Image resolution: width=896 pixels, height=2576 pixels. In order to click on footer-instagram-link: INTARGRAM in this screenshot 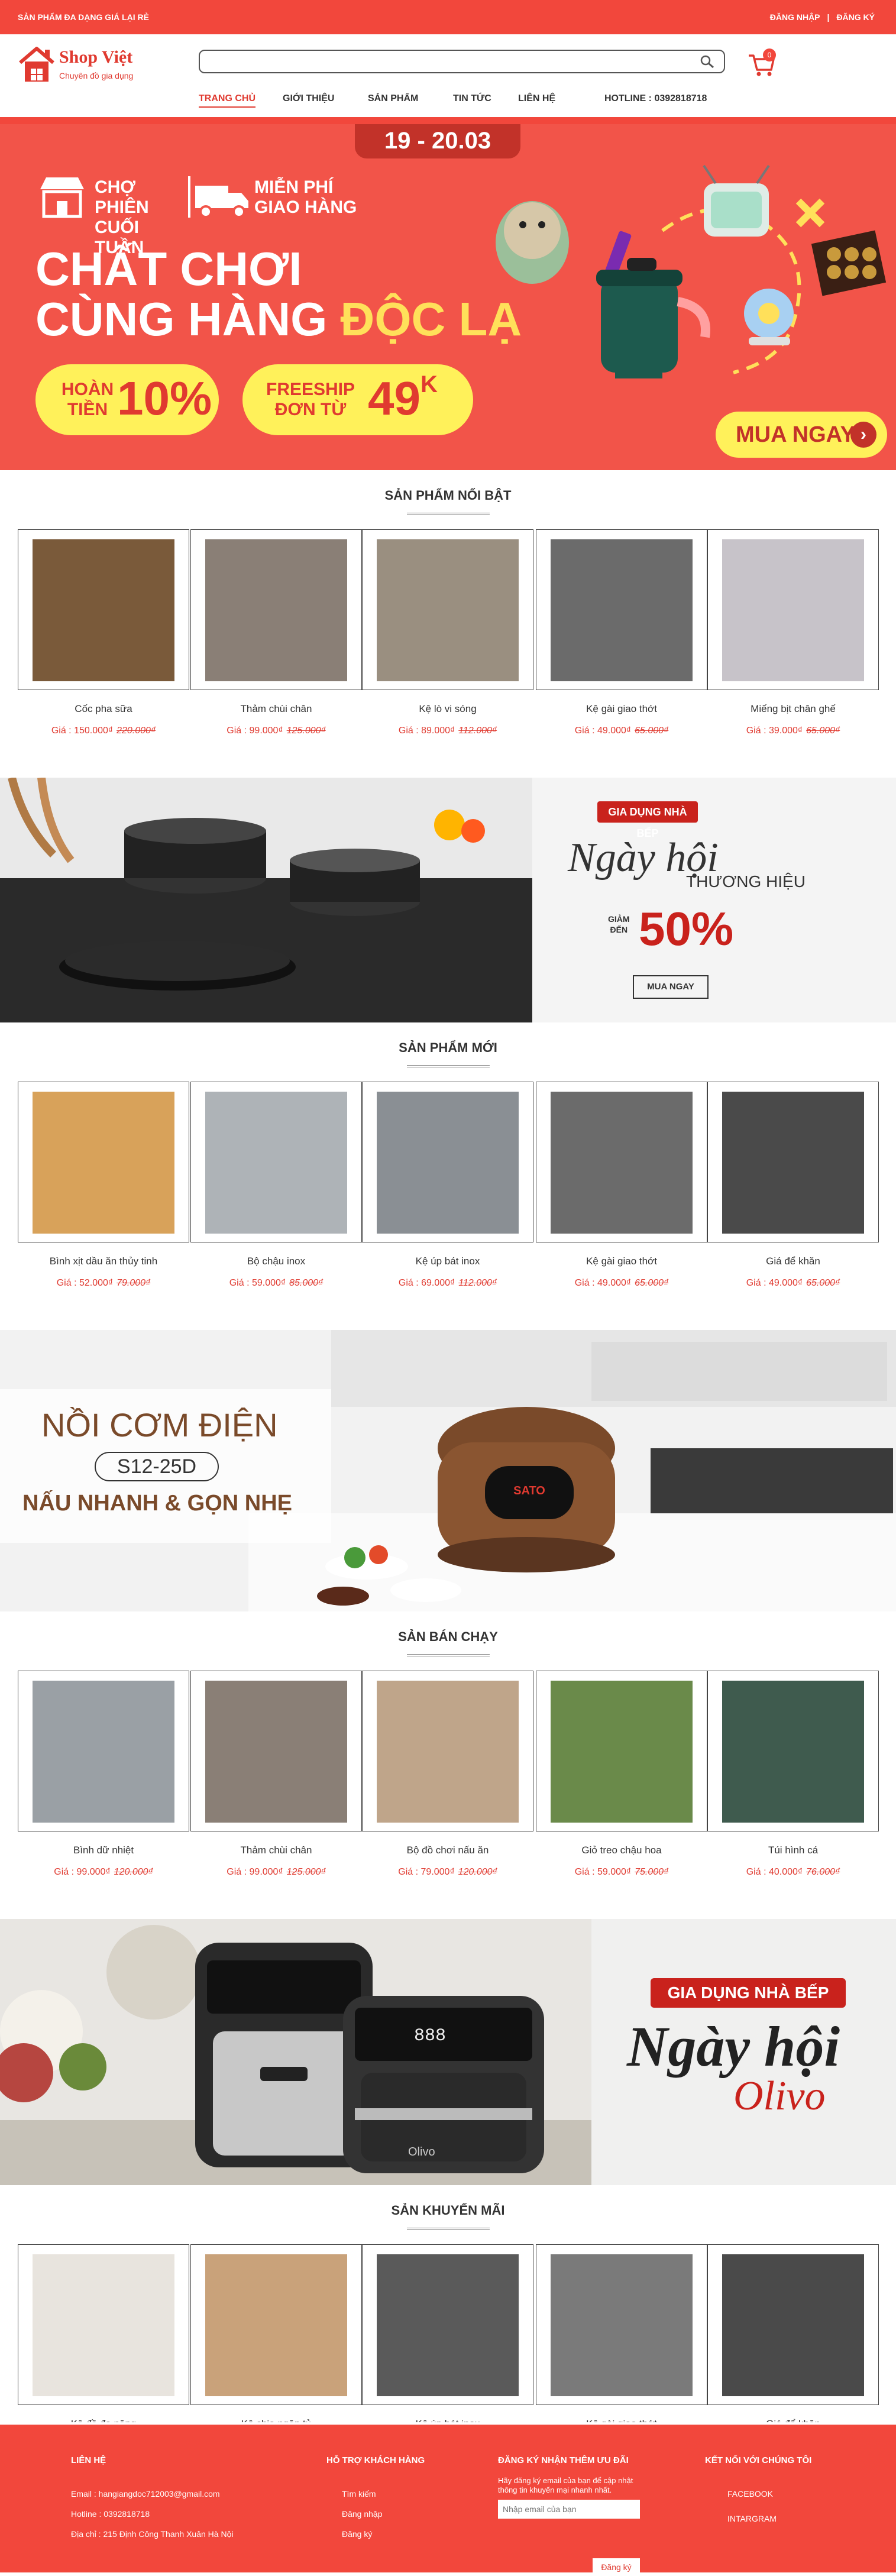, I will do `click(769, 2518)`.